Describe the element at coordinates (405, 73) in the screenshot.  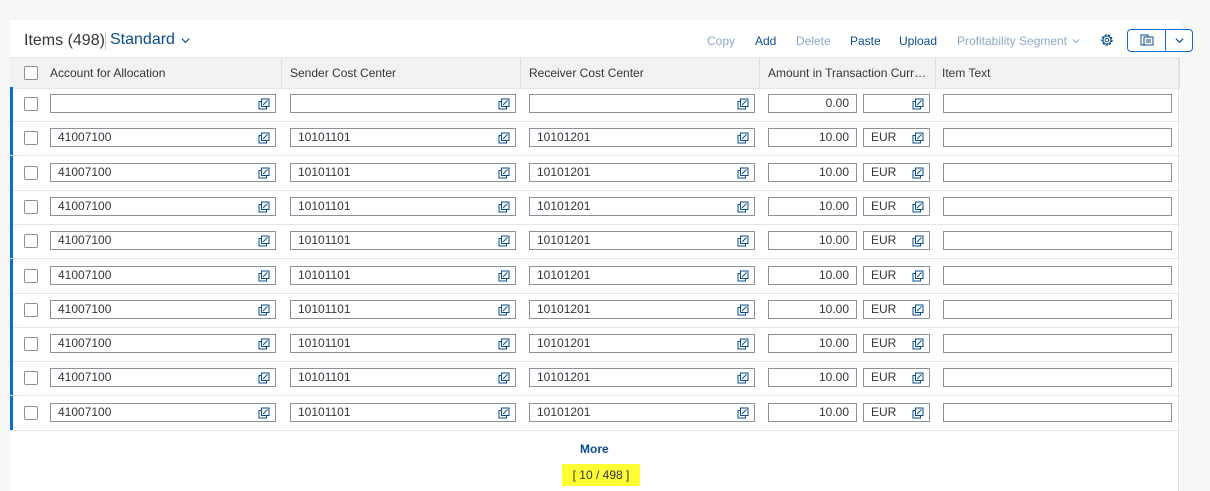
I see `column-header-sender: Sender Cost Center` at that location.